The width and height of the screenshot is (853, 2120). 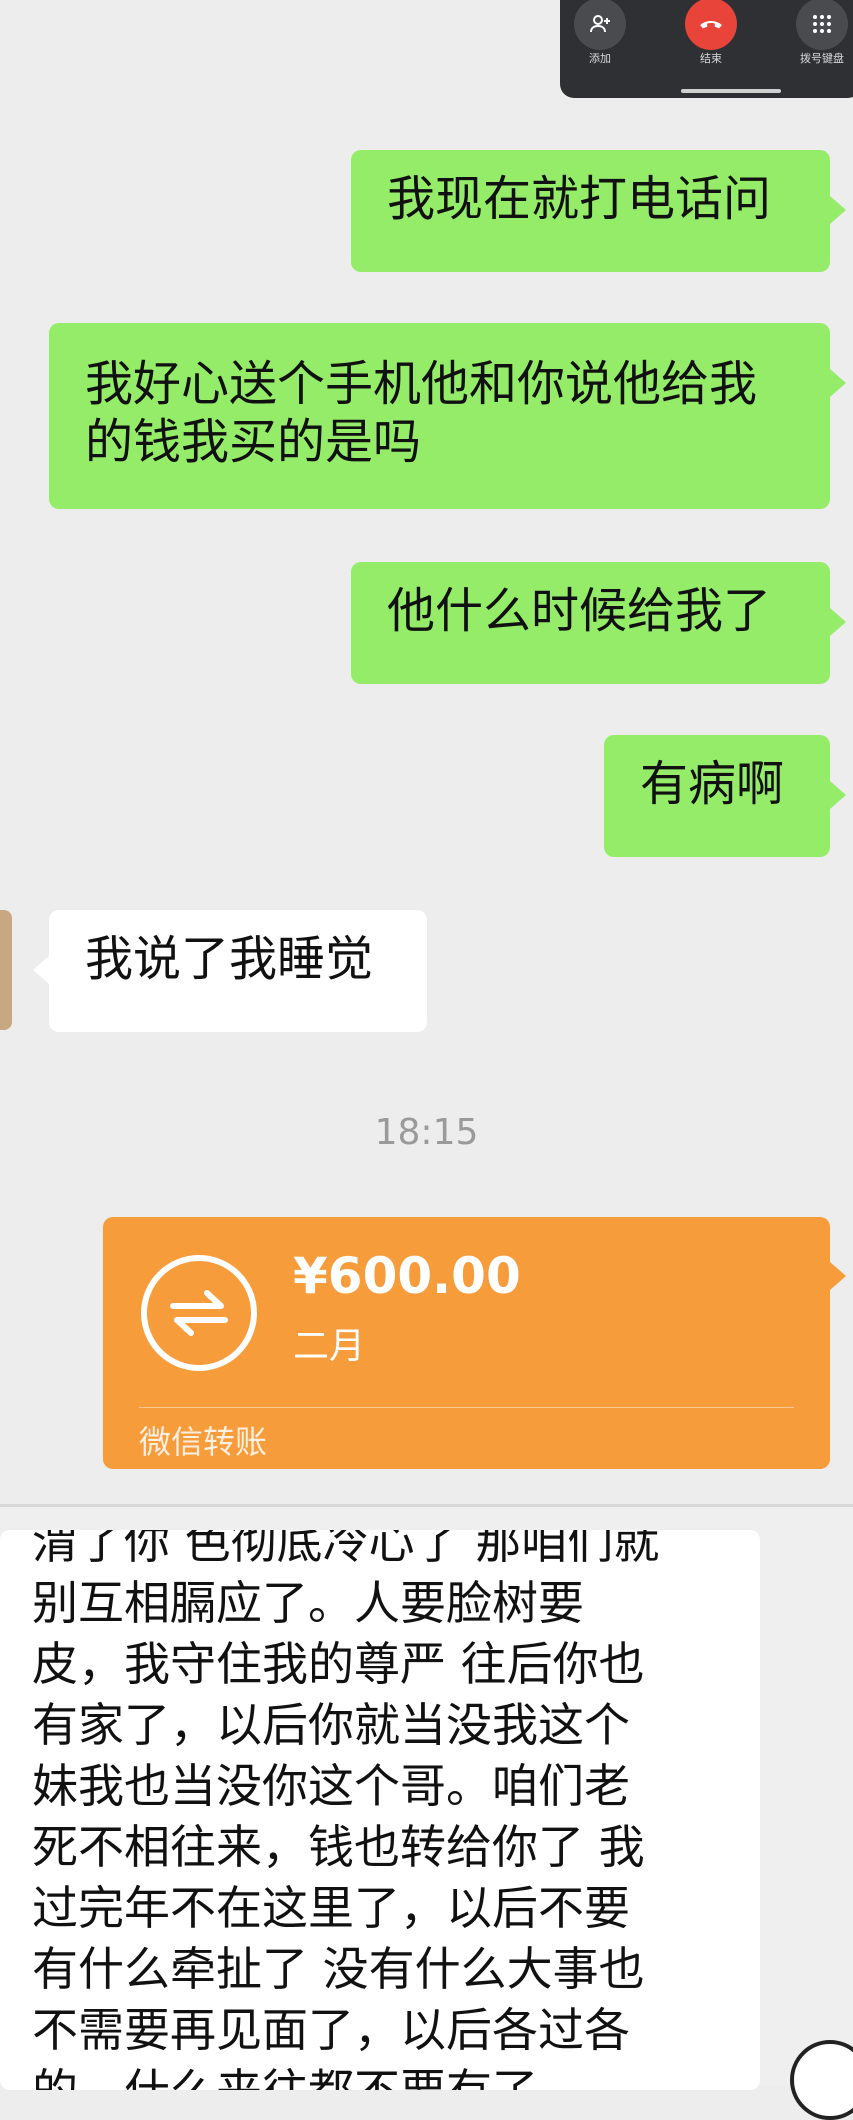 What do you see at coordinates (329, 1346) in the screenshot?
I see `transfer-note: 二月` at bounding box center [329, 1346].